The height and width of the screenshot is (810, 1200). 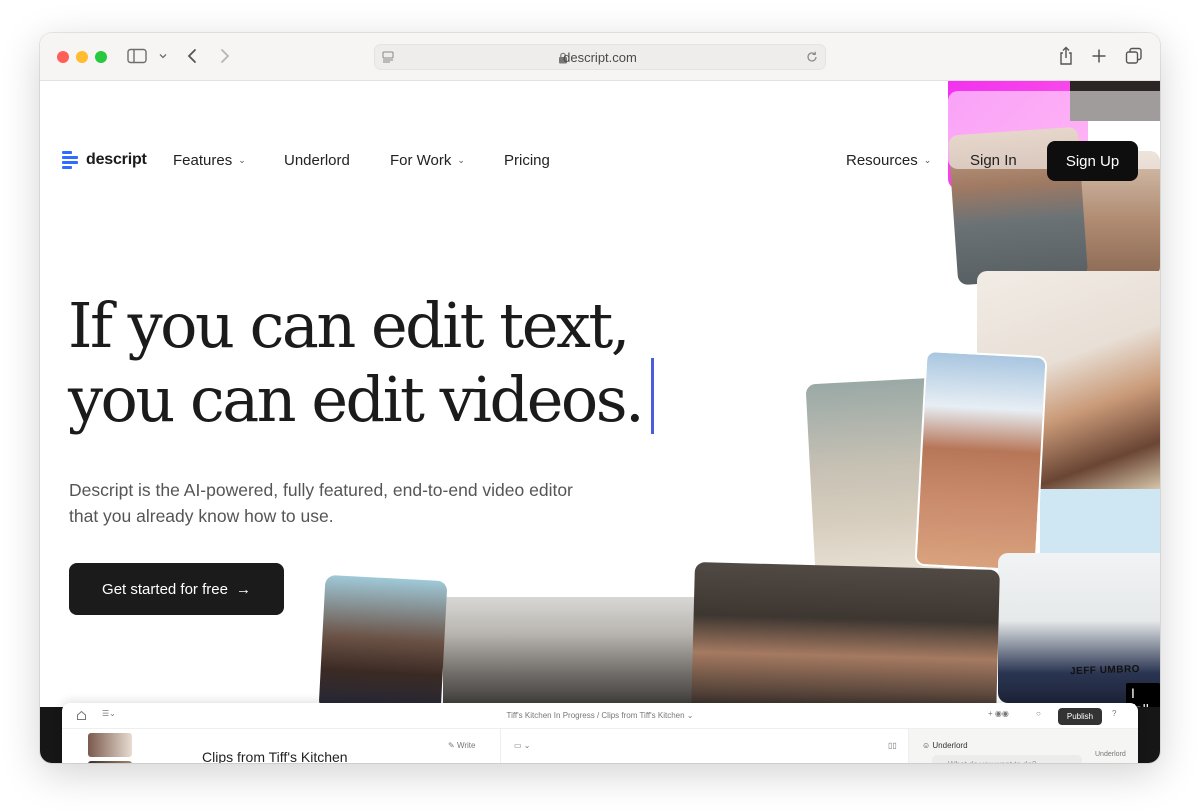 I want to click on nav-underlord-label: Underlord, so click(x=317, y=160).